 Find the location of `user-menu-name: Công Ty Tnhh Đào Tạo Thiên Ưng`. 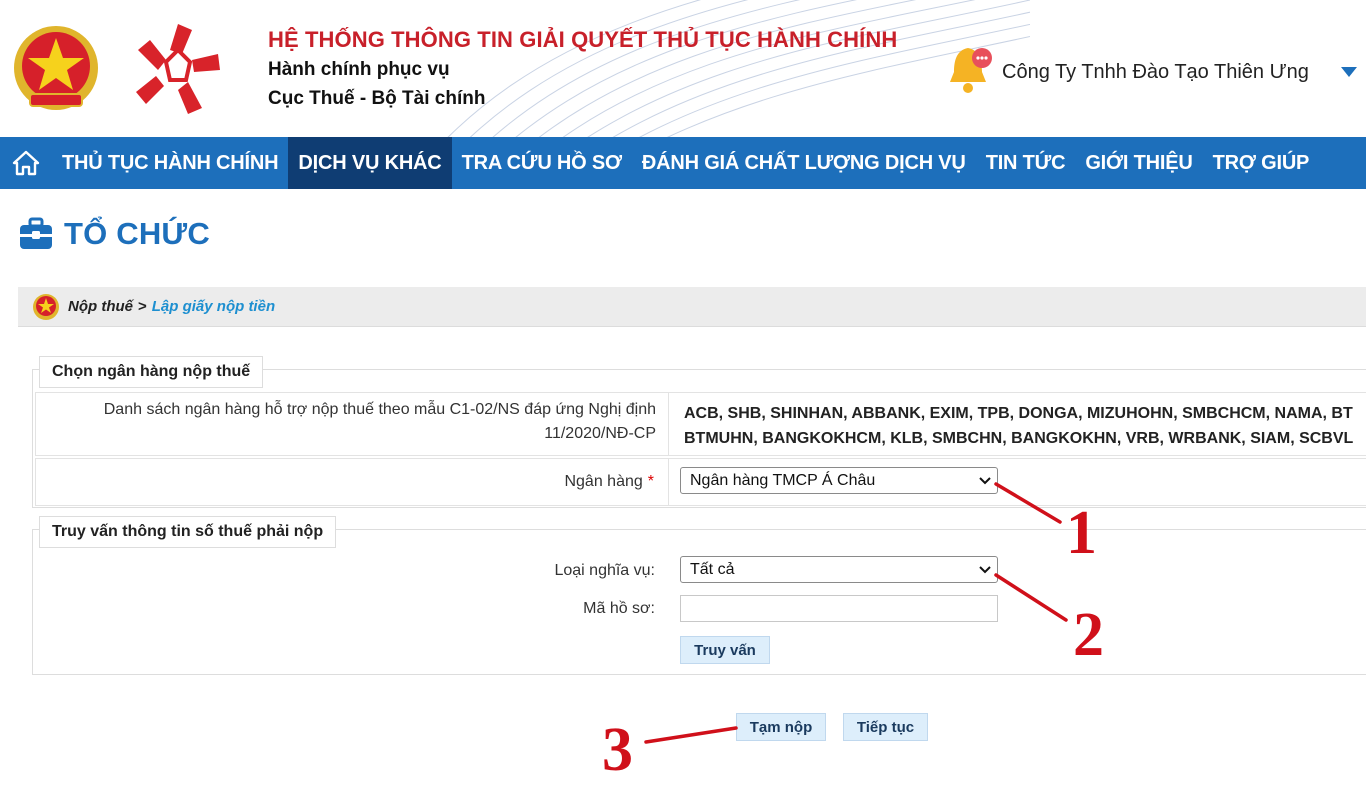

user-menu-name: Công Ty Tnhh Đào Tạo Thiên Ưng is located at coordinates (1155, 72).